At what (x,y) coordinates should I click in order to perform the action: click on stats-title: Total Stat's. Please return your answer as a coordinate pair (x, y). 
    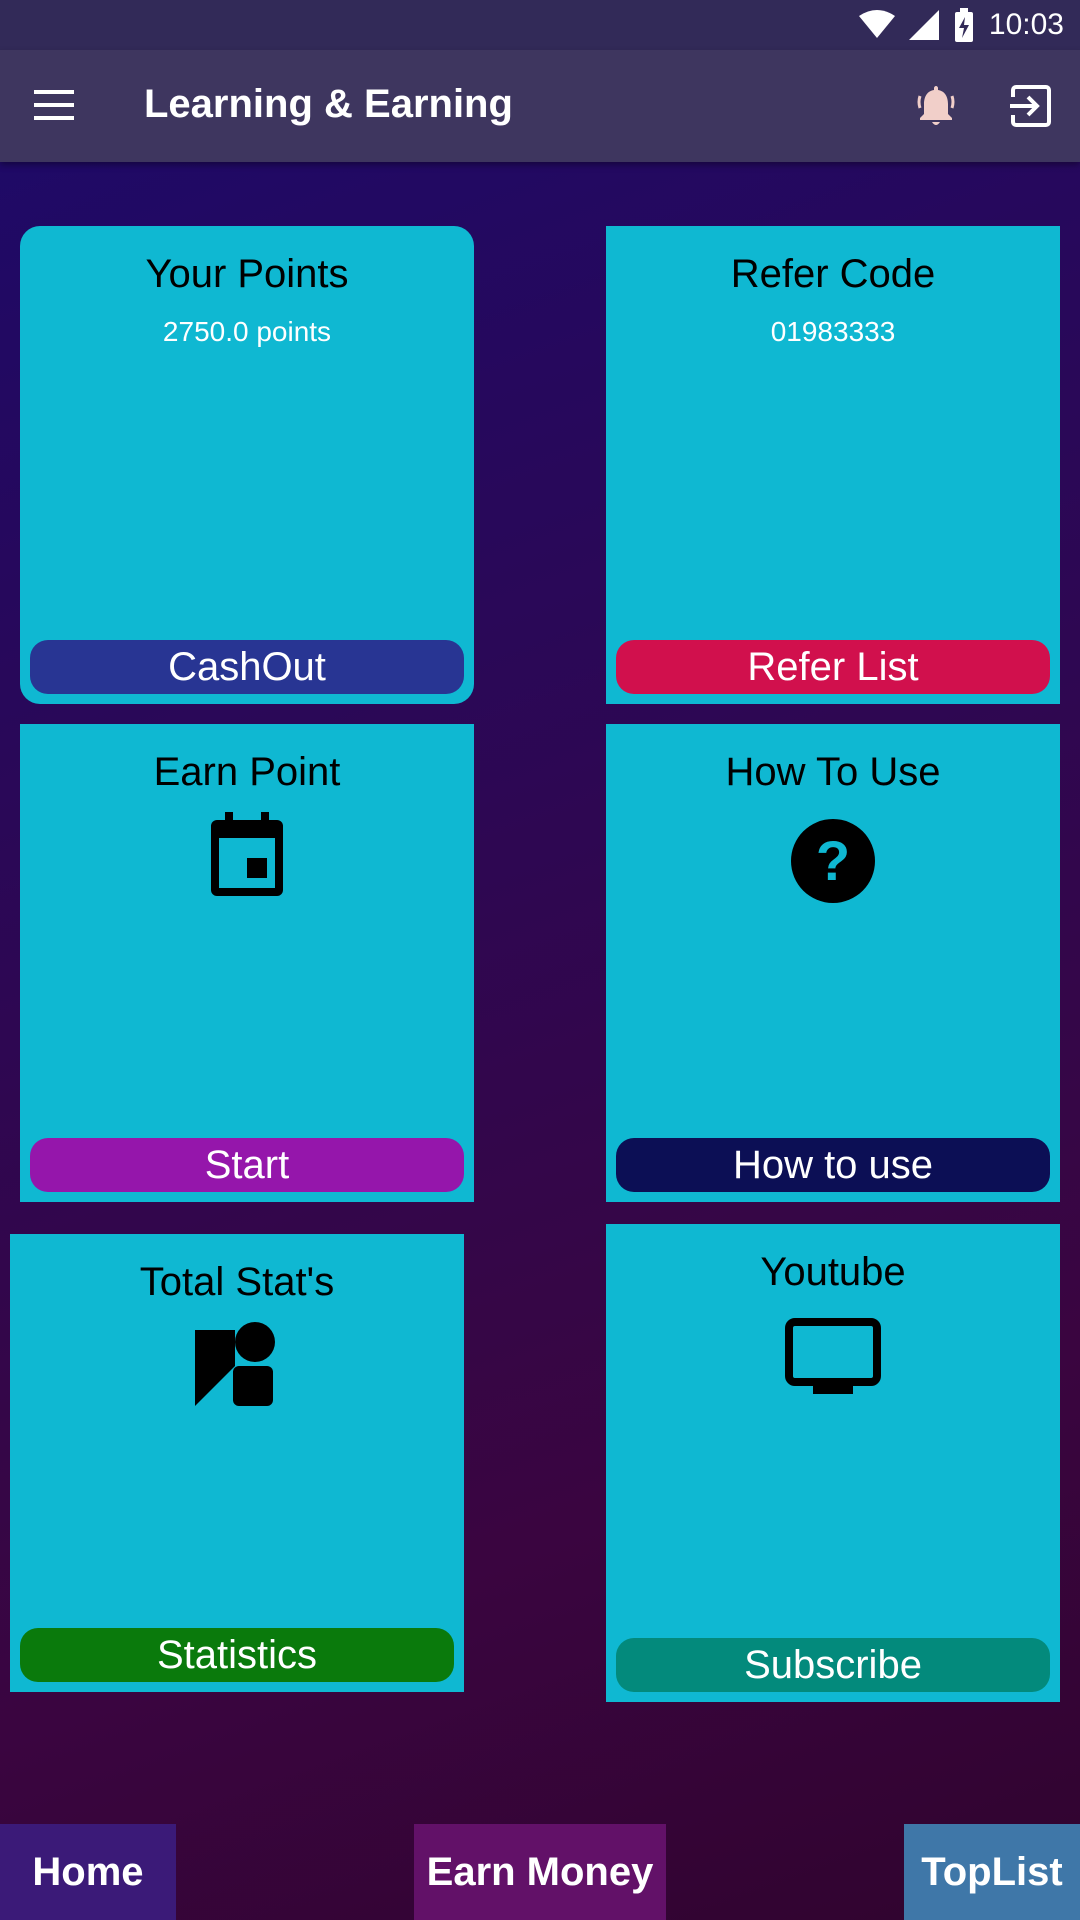
    Looking at the image, I should click on (237, 1282).